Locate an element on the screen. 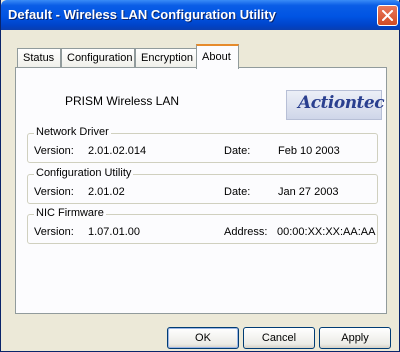 This screenshot has height=352, width=400. tab-configuration: Configuration is located at coordinates (98, 57).